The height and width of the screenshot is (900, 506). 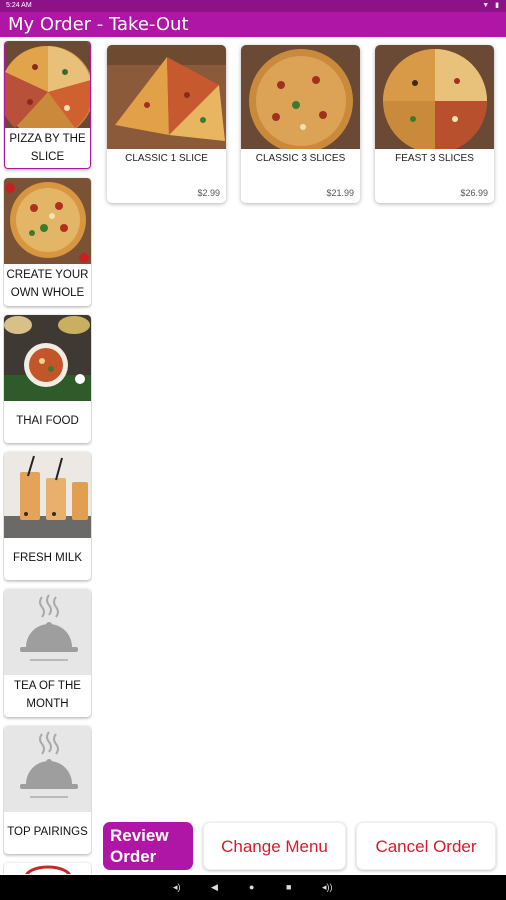 What do you see at coordinates (253, 24) in the screenshot?
I see `app-bar: My Order - Take-Out` at bounding box center [253, 24].